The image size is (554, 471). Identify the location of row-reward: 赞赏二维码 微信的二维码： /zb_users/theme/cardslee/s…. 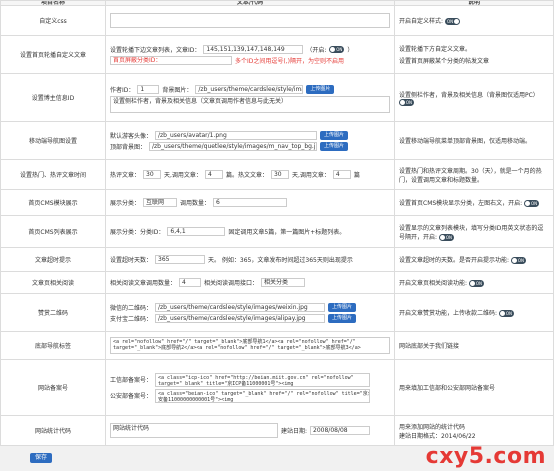
(277, 312).